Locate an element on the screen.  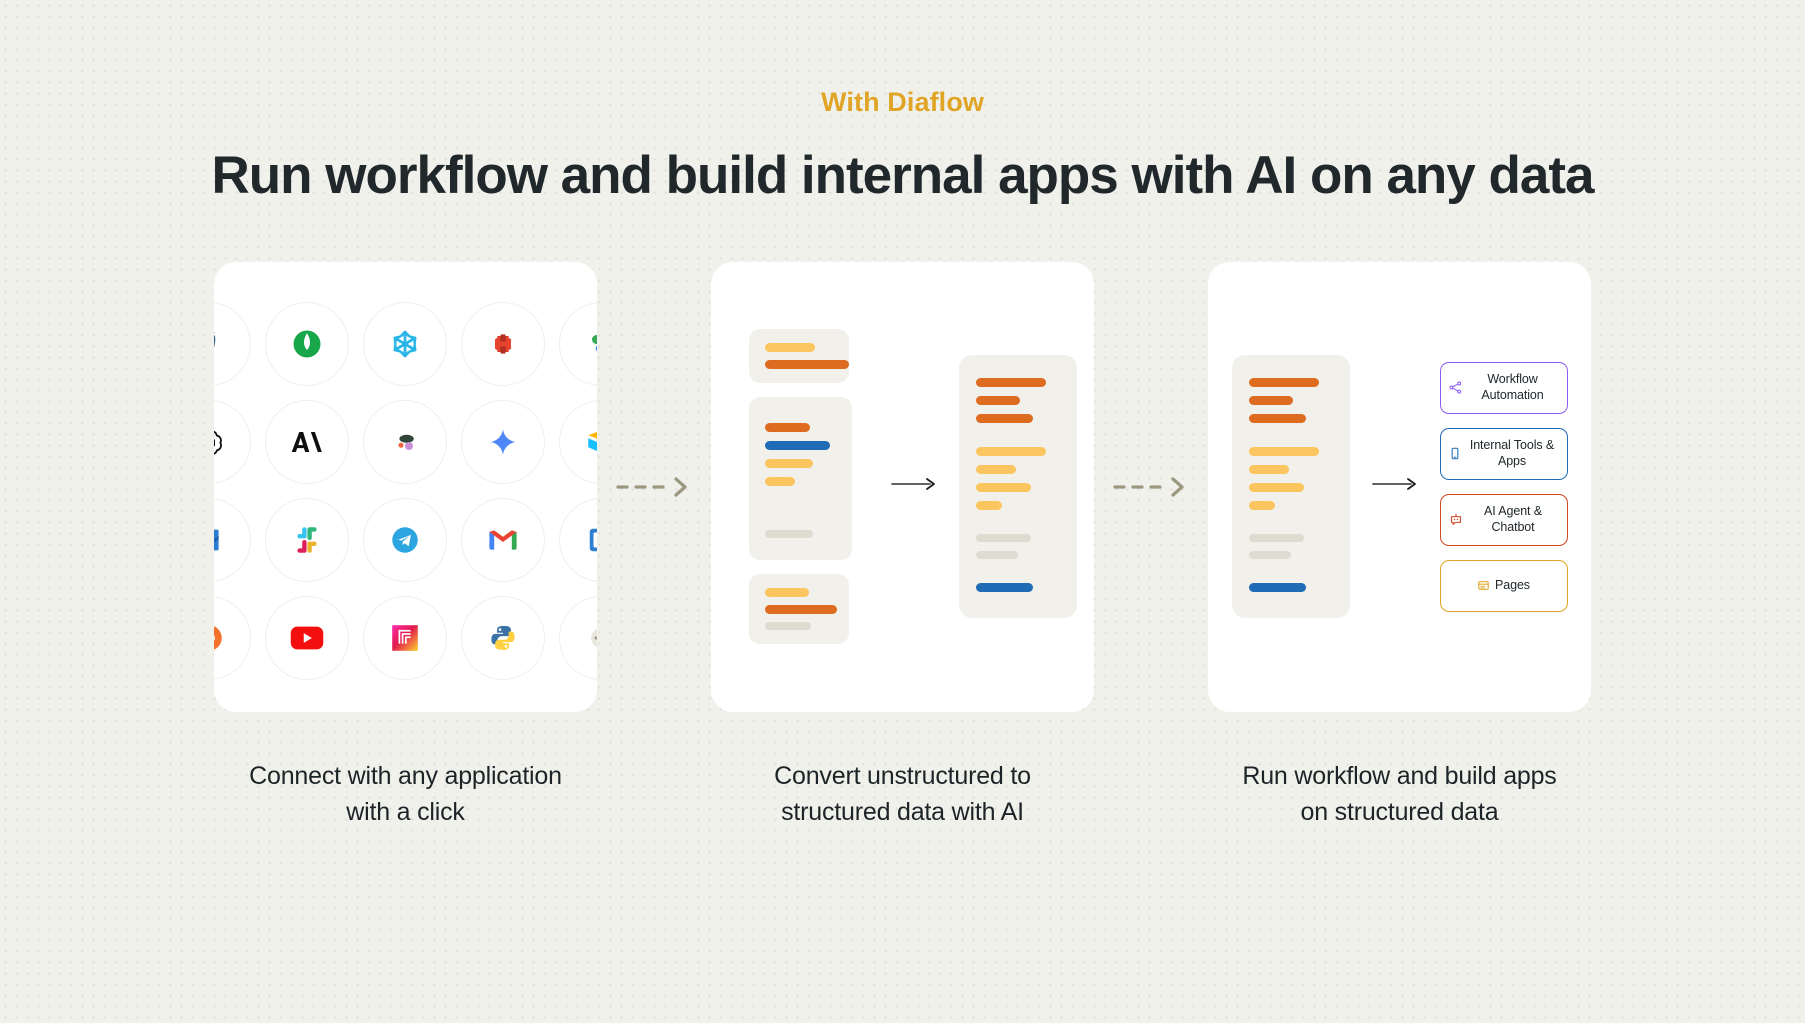
integration-notion-ai is located at coordinates (405, 441).